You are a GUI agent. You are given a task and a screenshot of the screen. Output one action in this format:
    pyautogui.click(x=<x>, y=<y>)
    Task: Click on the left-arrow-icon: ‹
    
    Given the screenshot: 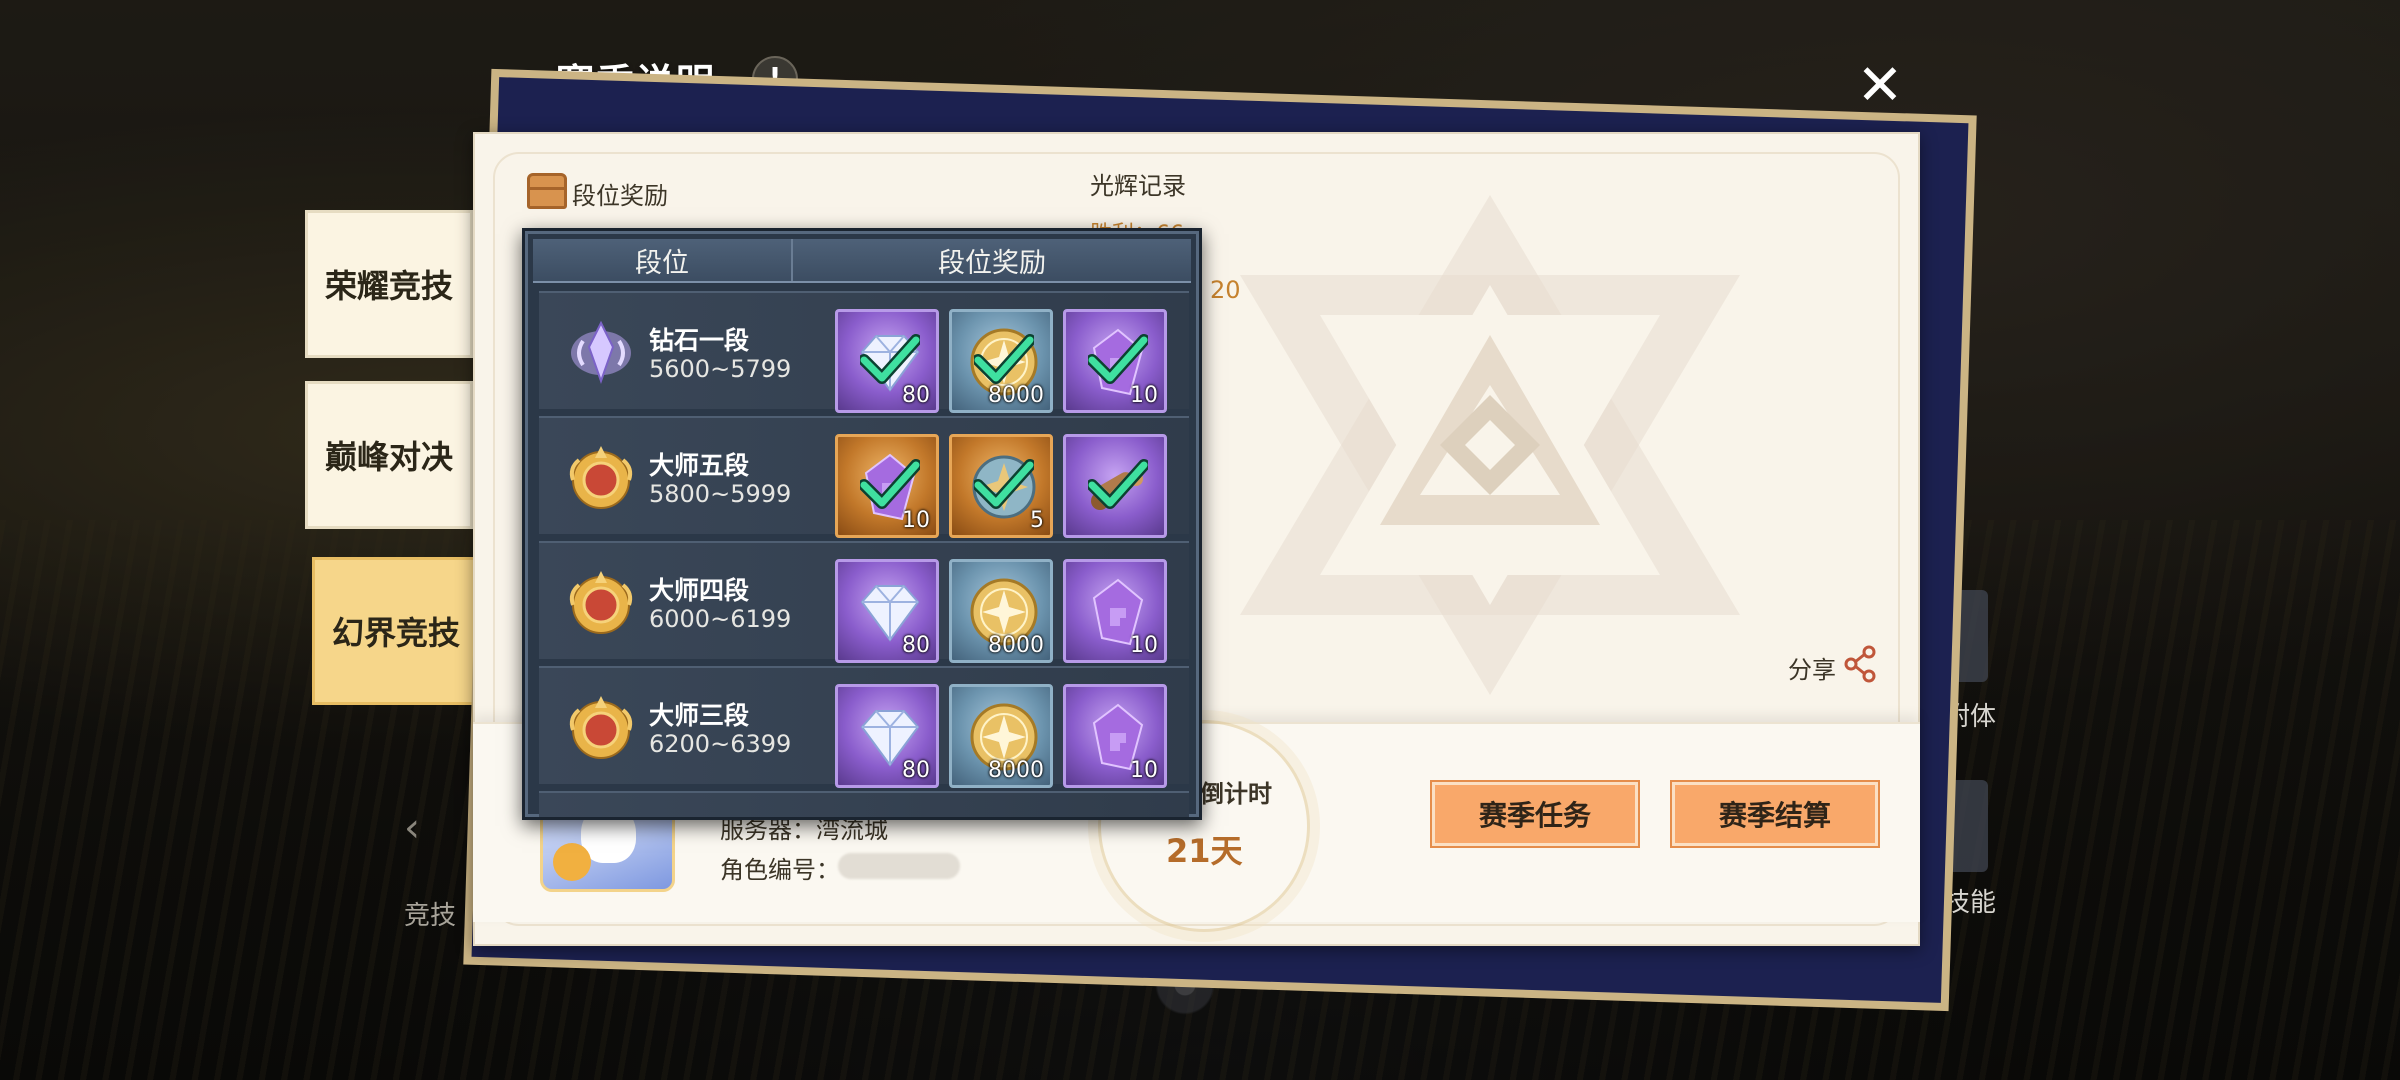 What is the action you would take?
    pyautogui.click(x=412, y=828)
    